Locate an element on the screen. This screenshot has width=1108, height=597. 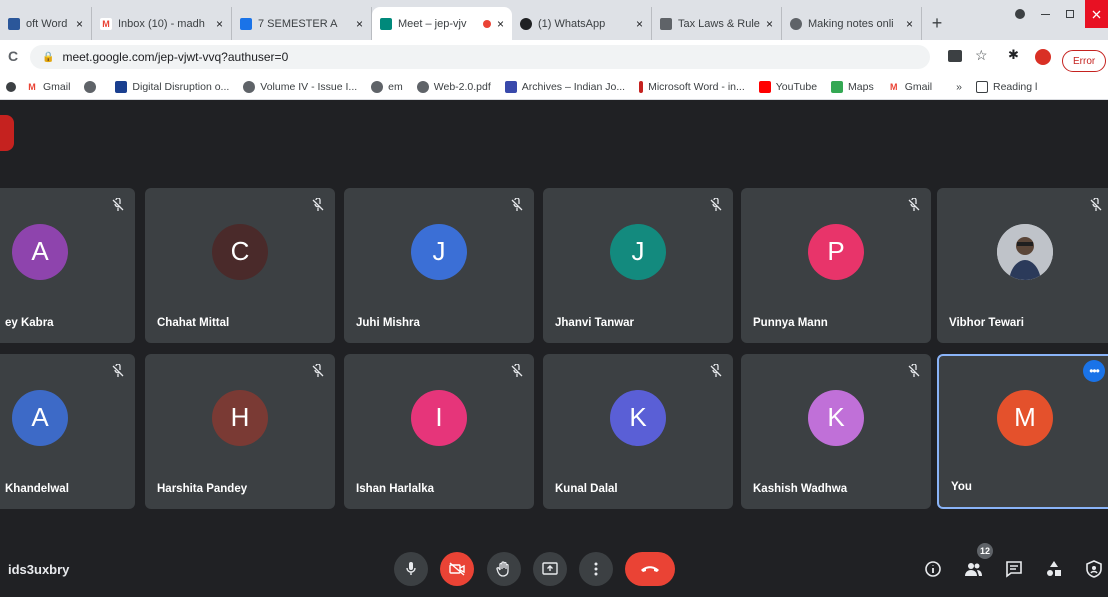
bookmark-label: em is located at coordinates (395, 86).